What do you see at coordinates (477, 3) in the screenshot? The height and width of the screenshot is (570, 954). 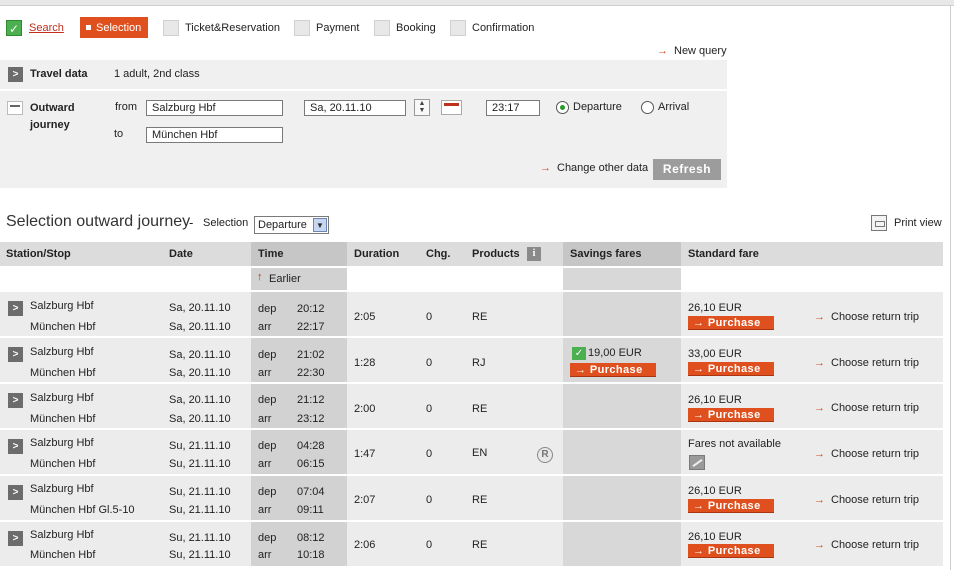 I see `browser-top-strip` at bounding box center [477, 3].